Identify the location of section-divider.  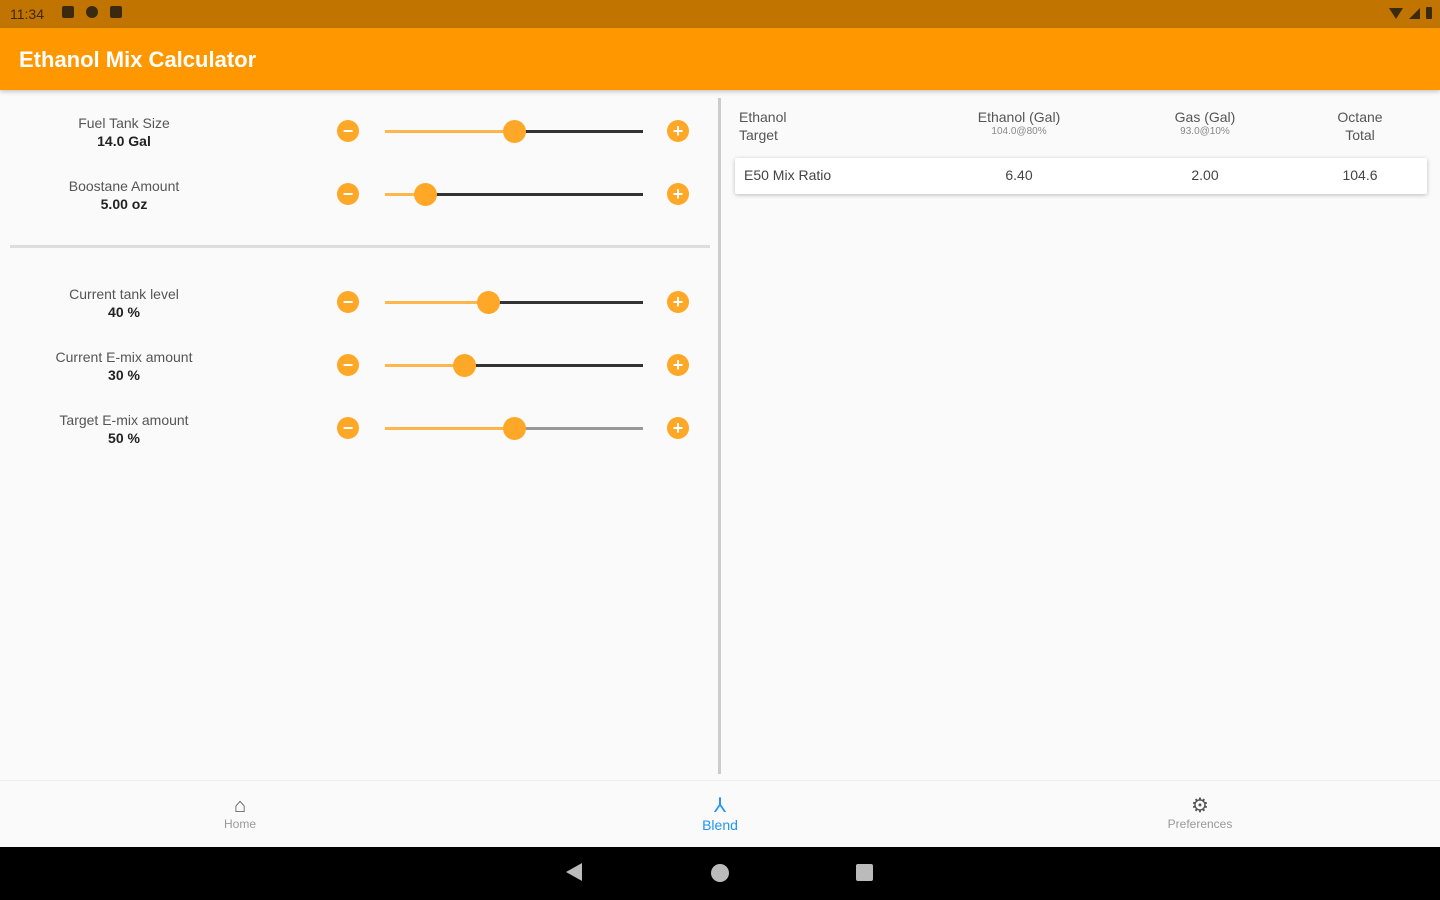
(360, 246).